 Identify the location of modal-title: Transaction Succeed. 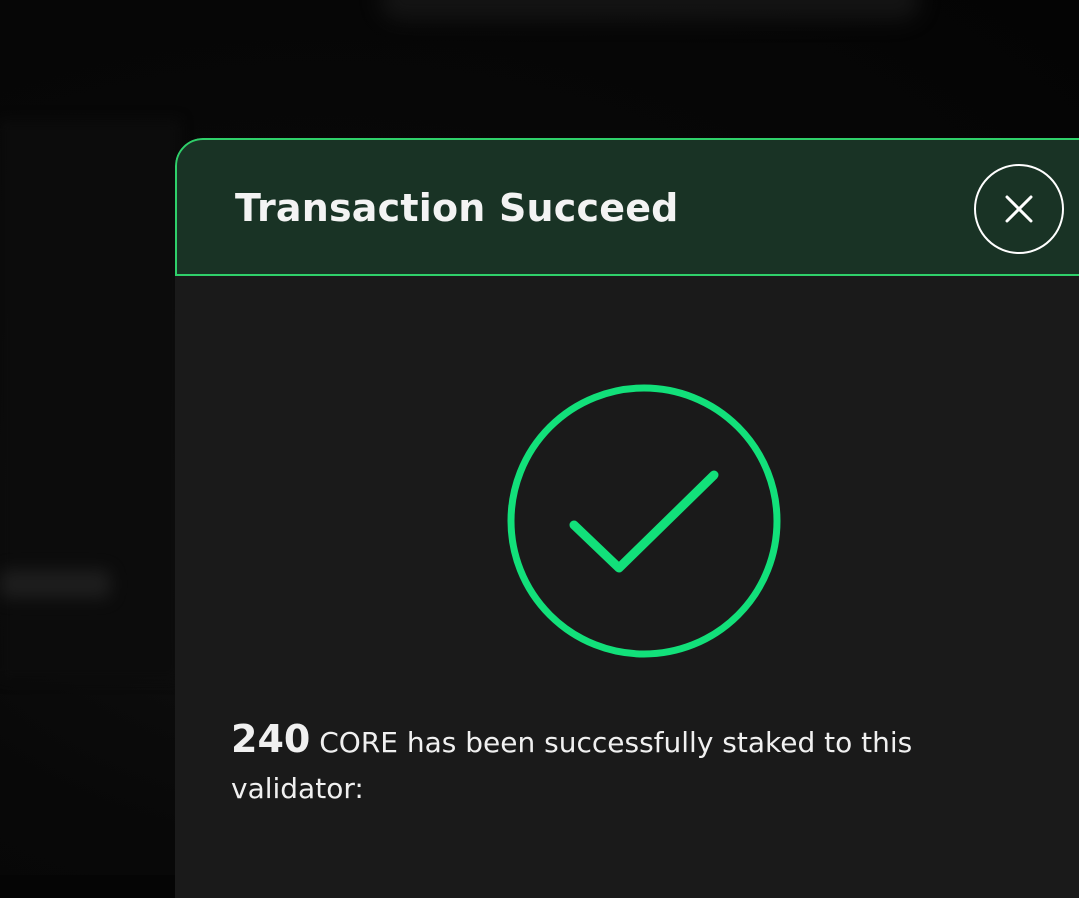
(457, 208).